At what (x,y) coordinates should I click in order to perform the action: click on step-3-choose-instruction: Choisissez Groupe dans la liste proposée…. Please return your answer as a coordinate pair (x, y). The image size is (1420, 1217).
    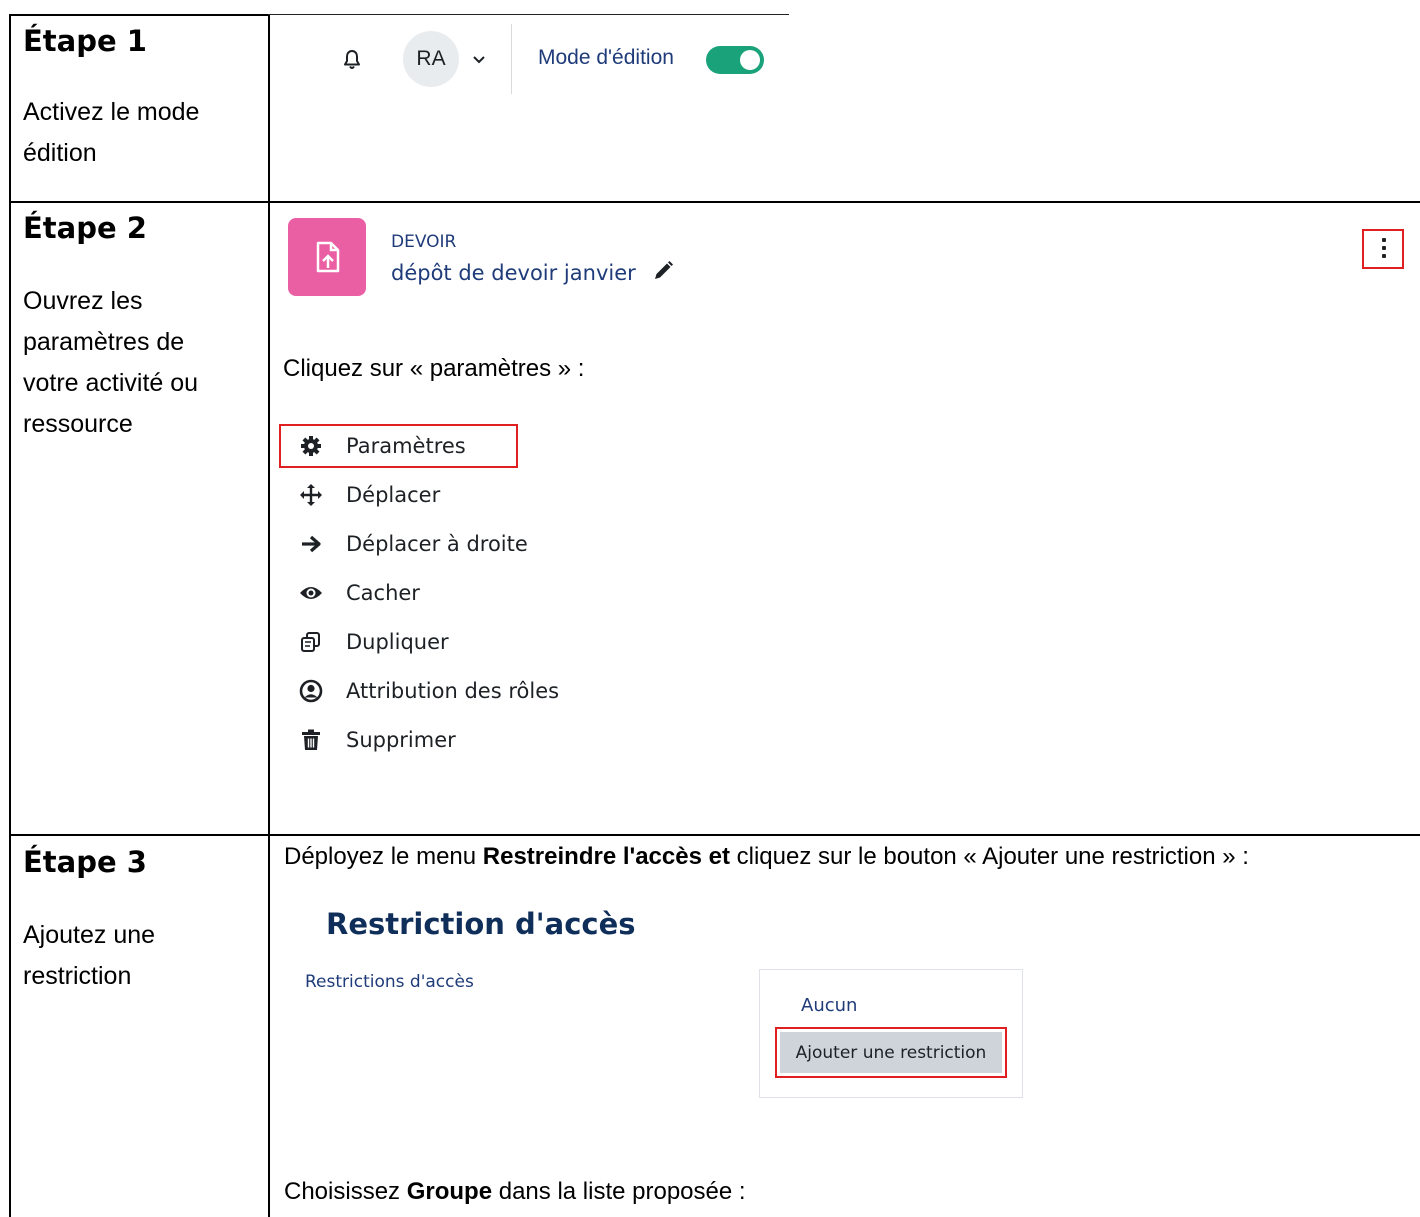
    Looking at the image, I should click on (515, 1192).